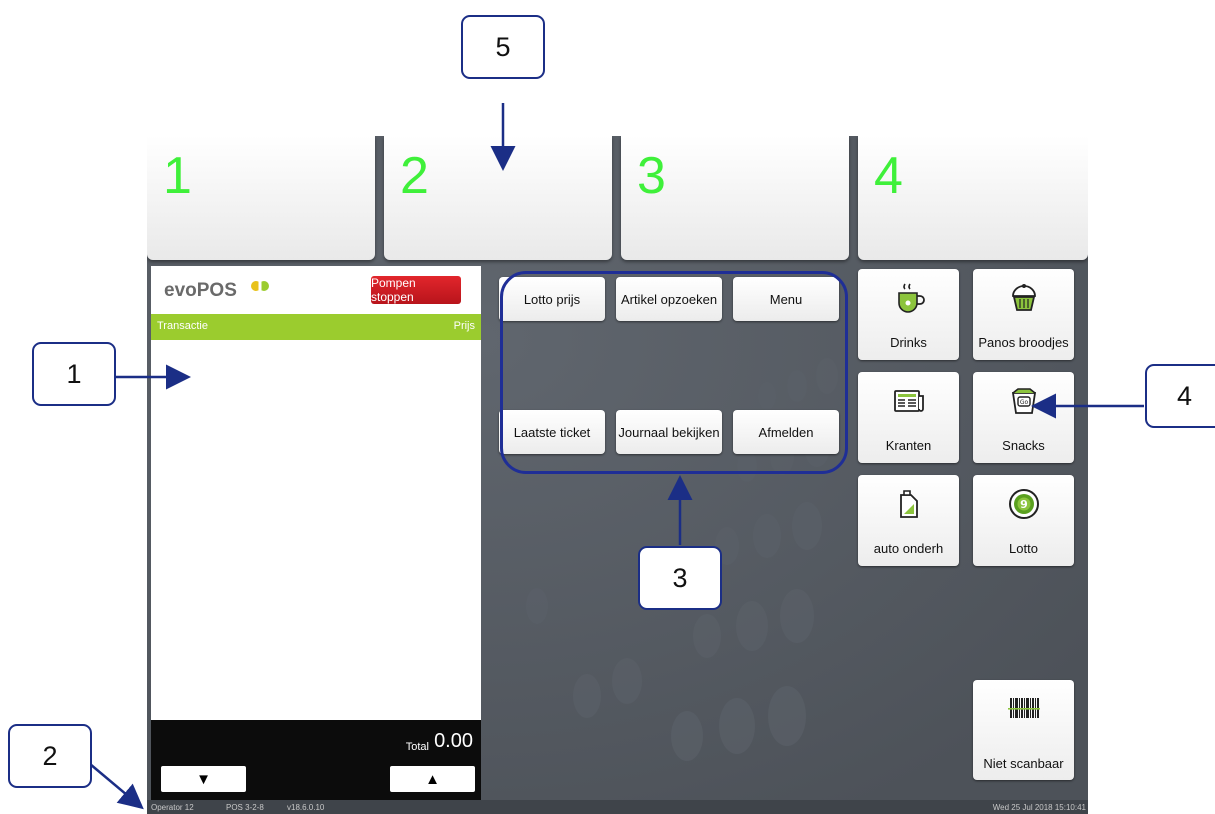 Image resolution: width=1215 pixels, height=814 pixels. Describe the element at coordinates (74, 374) in the screenshot. I see `callout-1: 1` at that location.